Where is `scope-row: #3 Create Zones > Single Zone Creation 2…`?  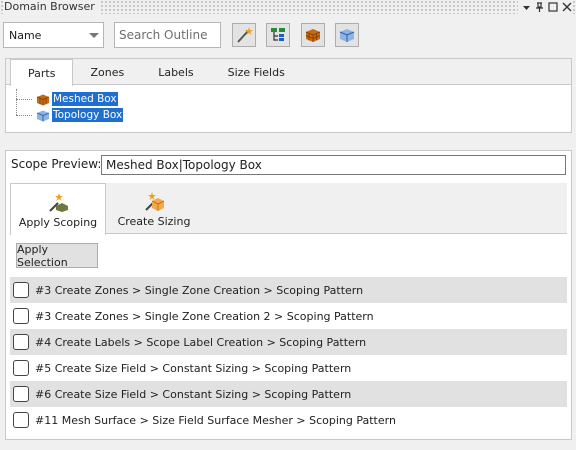 scope-row: #3 Create Zones > Single Zone Creation 2… is located at coordinates (288, 316).